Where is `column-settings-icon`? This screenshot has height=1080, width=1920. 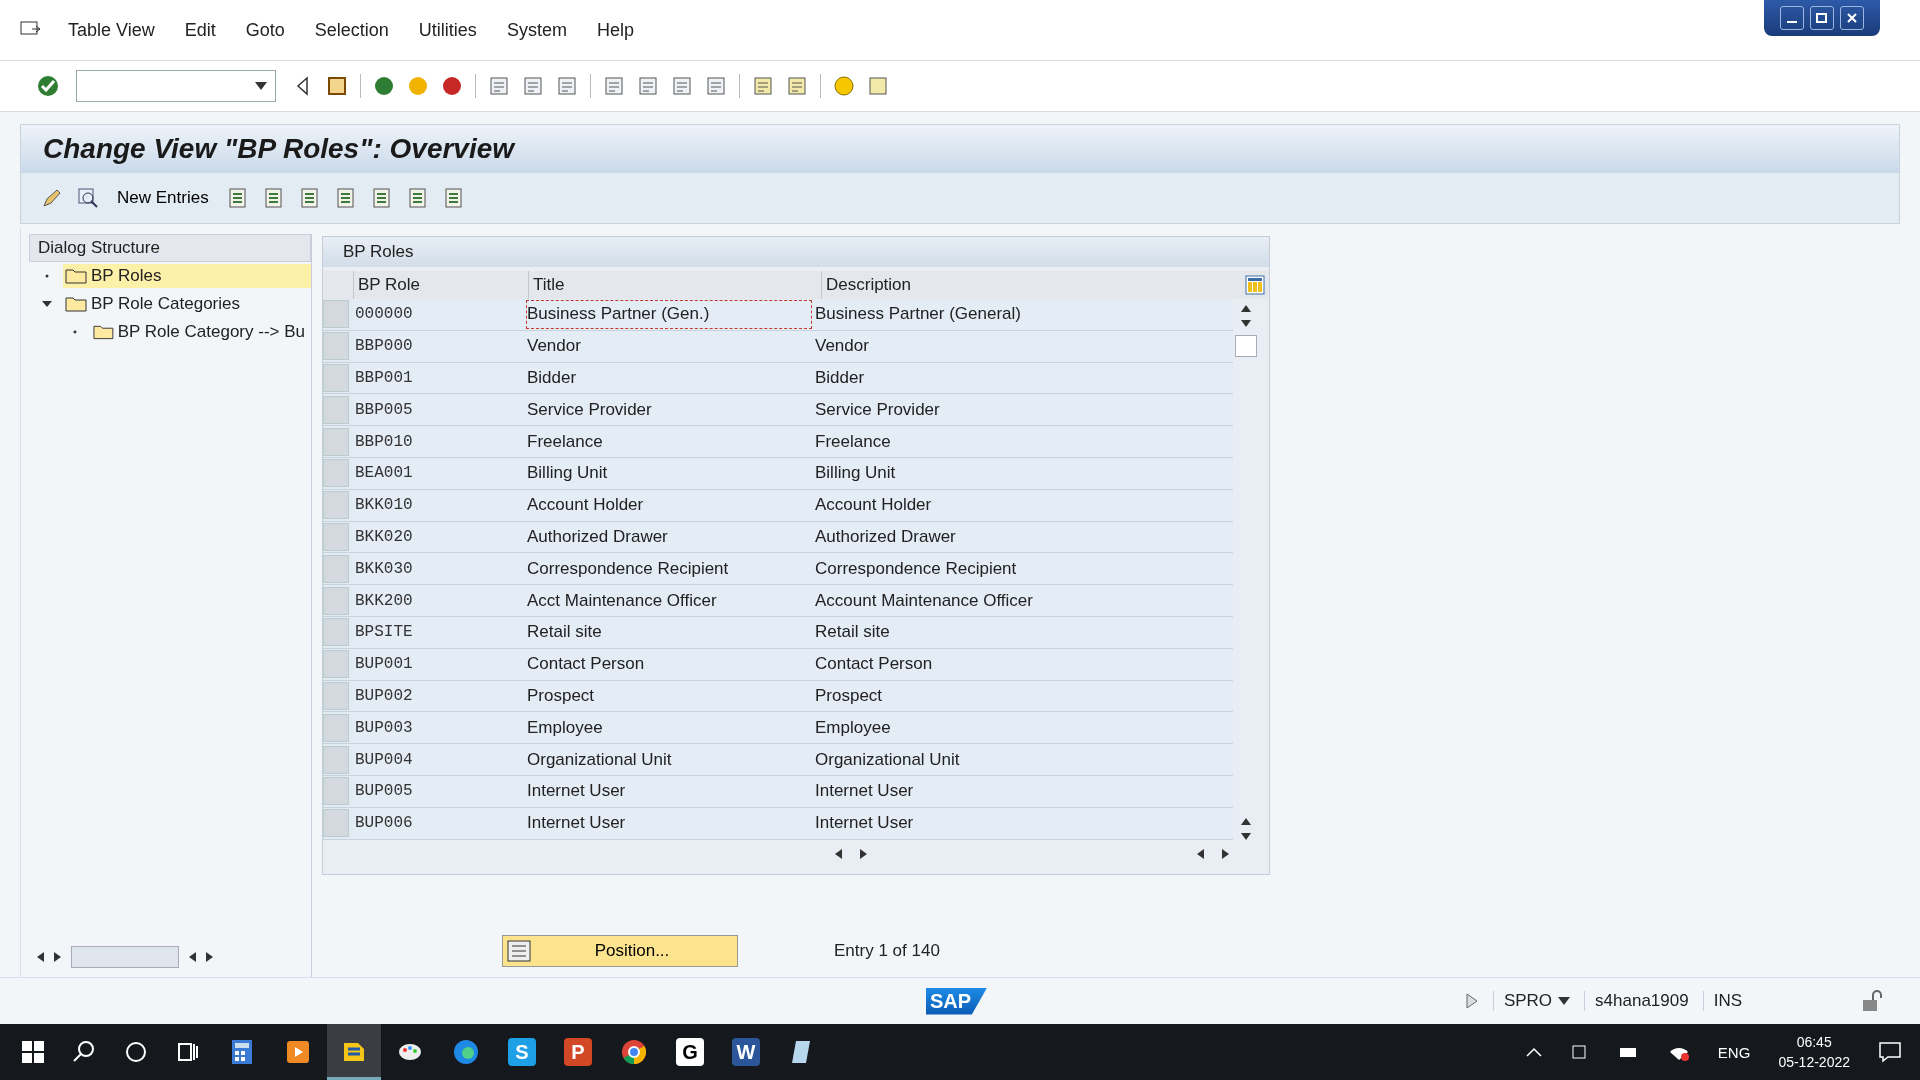 column-settings-icon is located at coordinates (1255, 285).